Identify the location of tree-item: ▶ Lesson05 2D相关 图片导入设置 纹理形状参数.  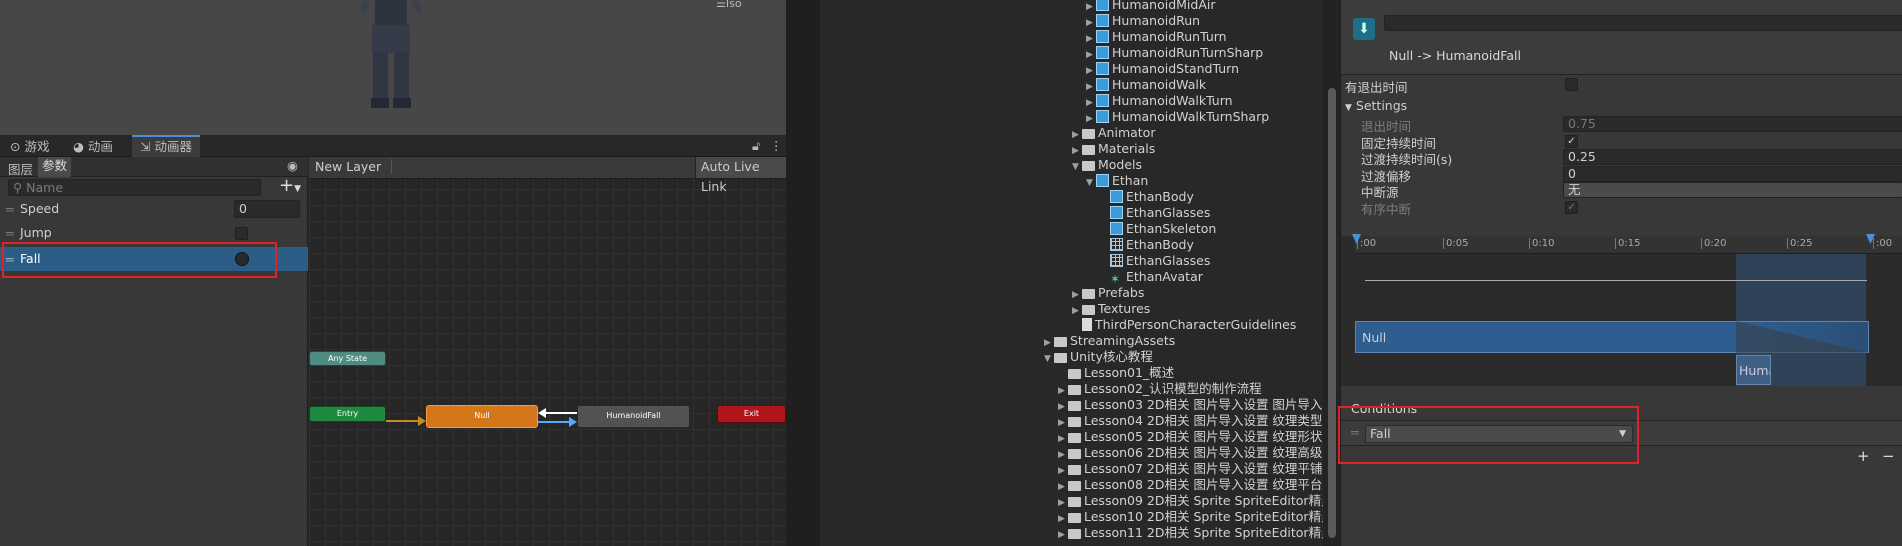
(1190, 437).